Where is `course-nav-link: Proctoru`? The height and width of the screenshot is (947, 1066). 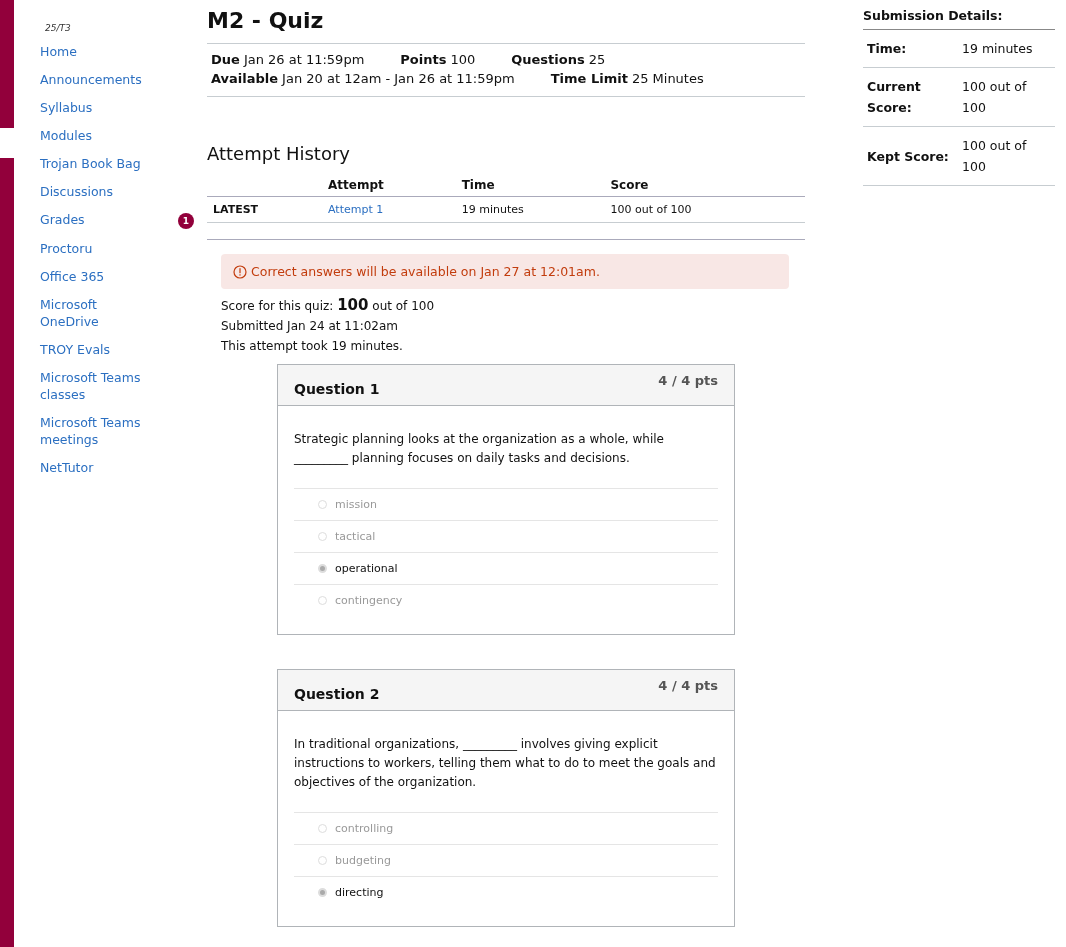
course-nav-link: Proctoru is located at coordinates (95, 248).